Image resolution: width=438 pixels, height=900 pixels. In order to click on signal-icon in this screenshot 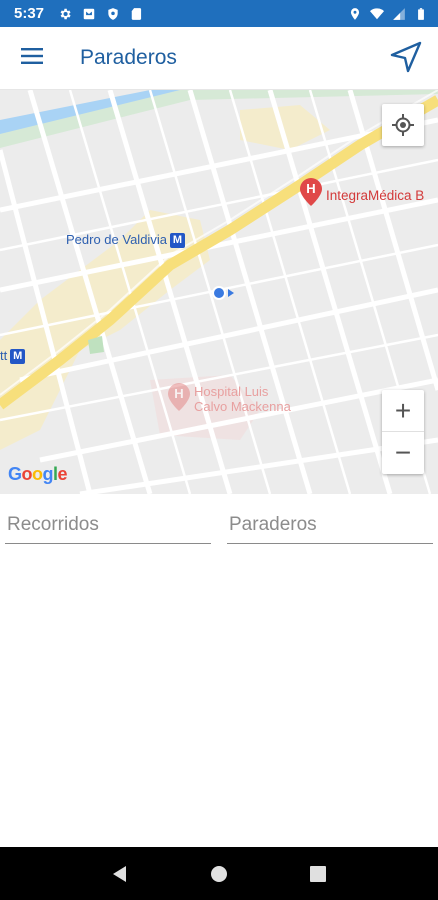, I will do `click(399, 14)`.